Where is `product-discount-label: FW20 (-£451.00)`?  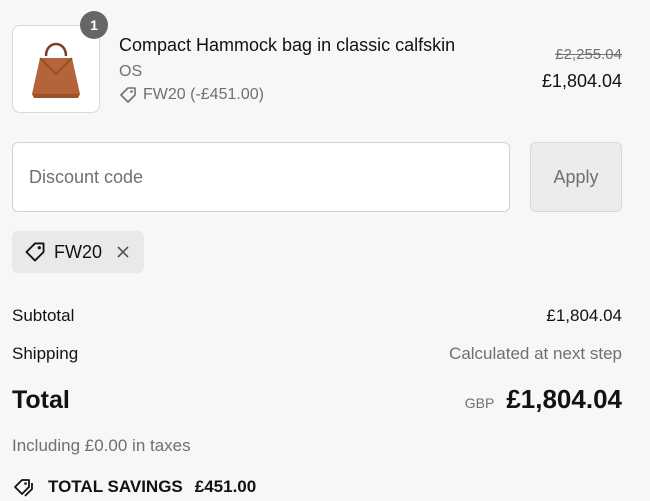
product-discount-label: FW20 (-£451.00) is located at coordinates (203, 94).